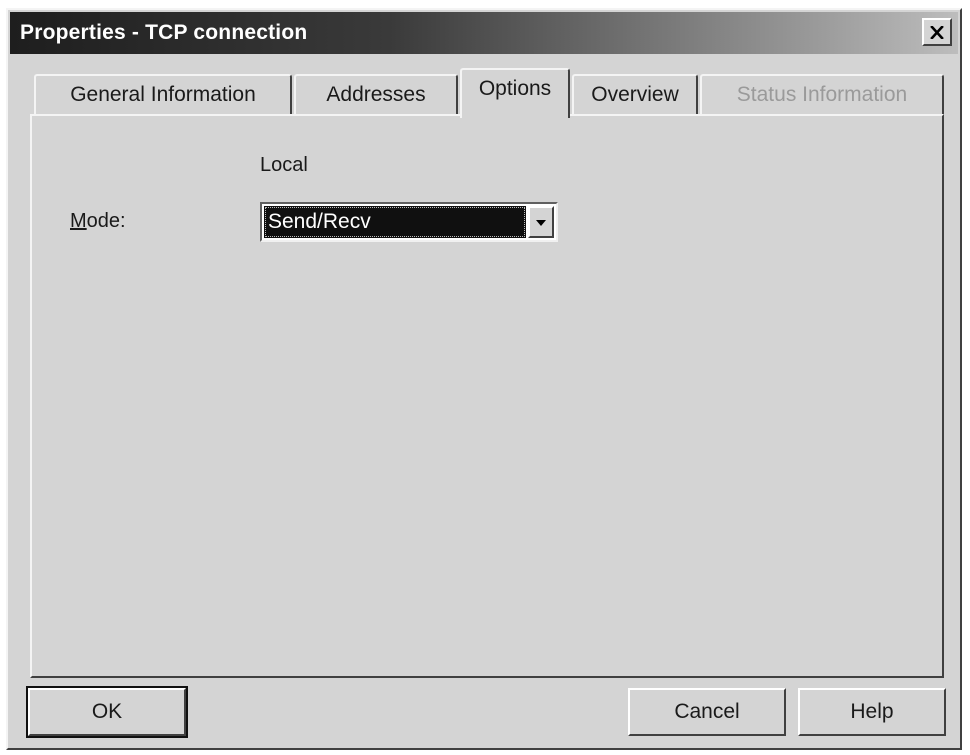  What do you see at coordinates (395, 222) in the screenshot?
I see `mode-select-value: Send/Recv` at bounding box center [395, 222].